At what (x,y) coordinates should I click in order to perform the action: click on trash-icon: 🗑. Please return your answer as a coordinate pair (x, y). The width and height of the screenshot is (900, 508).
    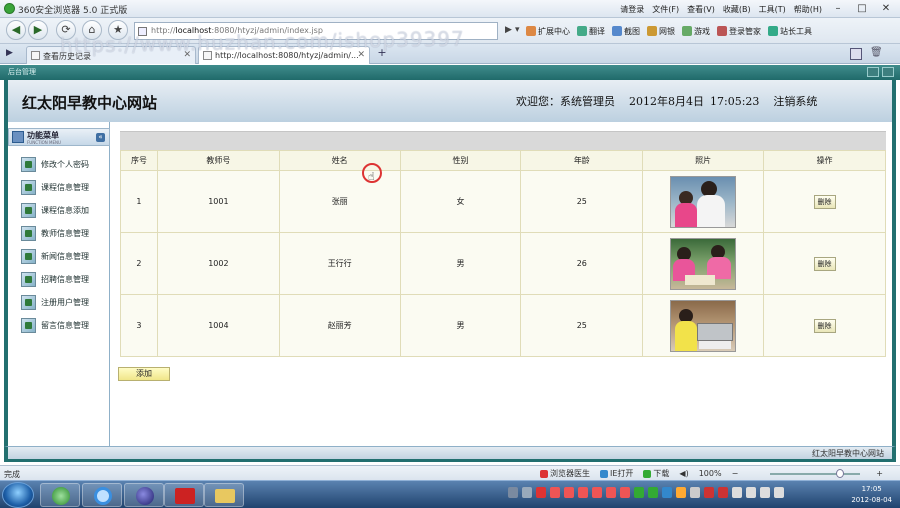
    Looking at the image, I should click on (876, 52).